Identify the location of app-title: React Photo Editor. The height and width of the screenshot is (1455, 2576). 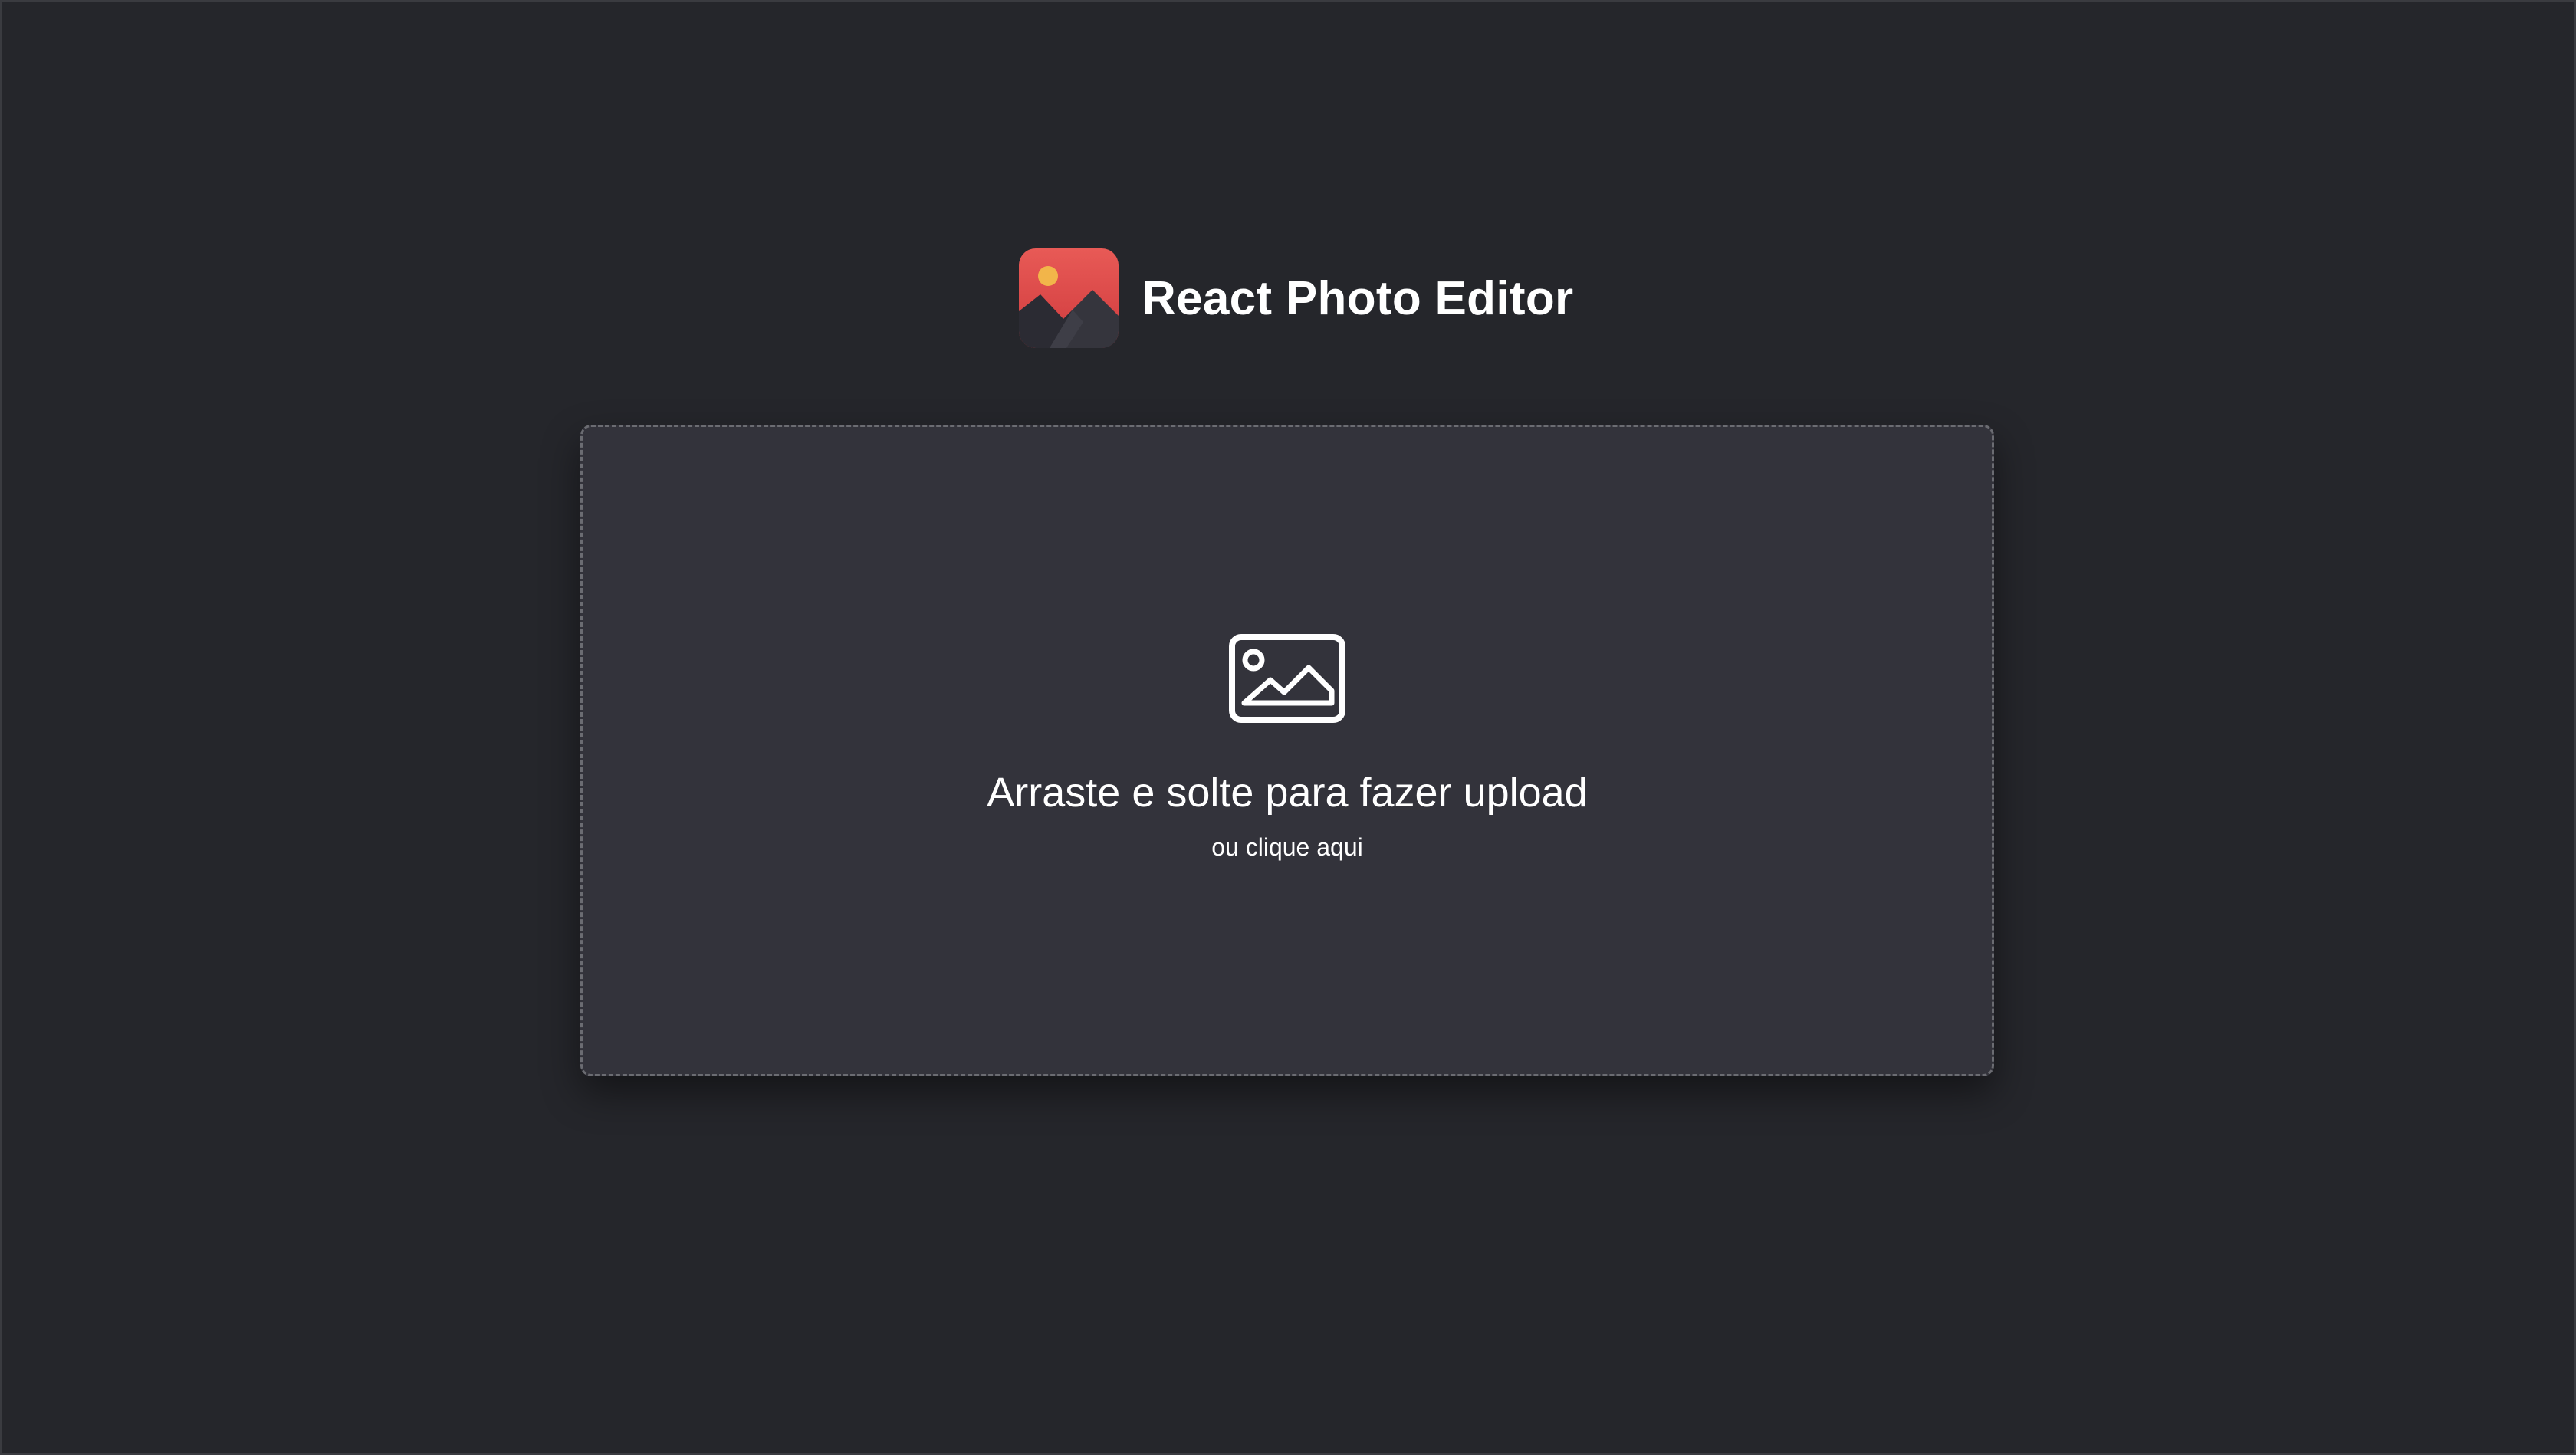
(1358, 298).